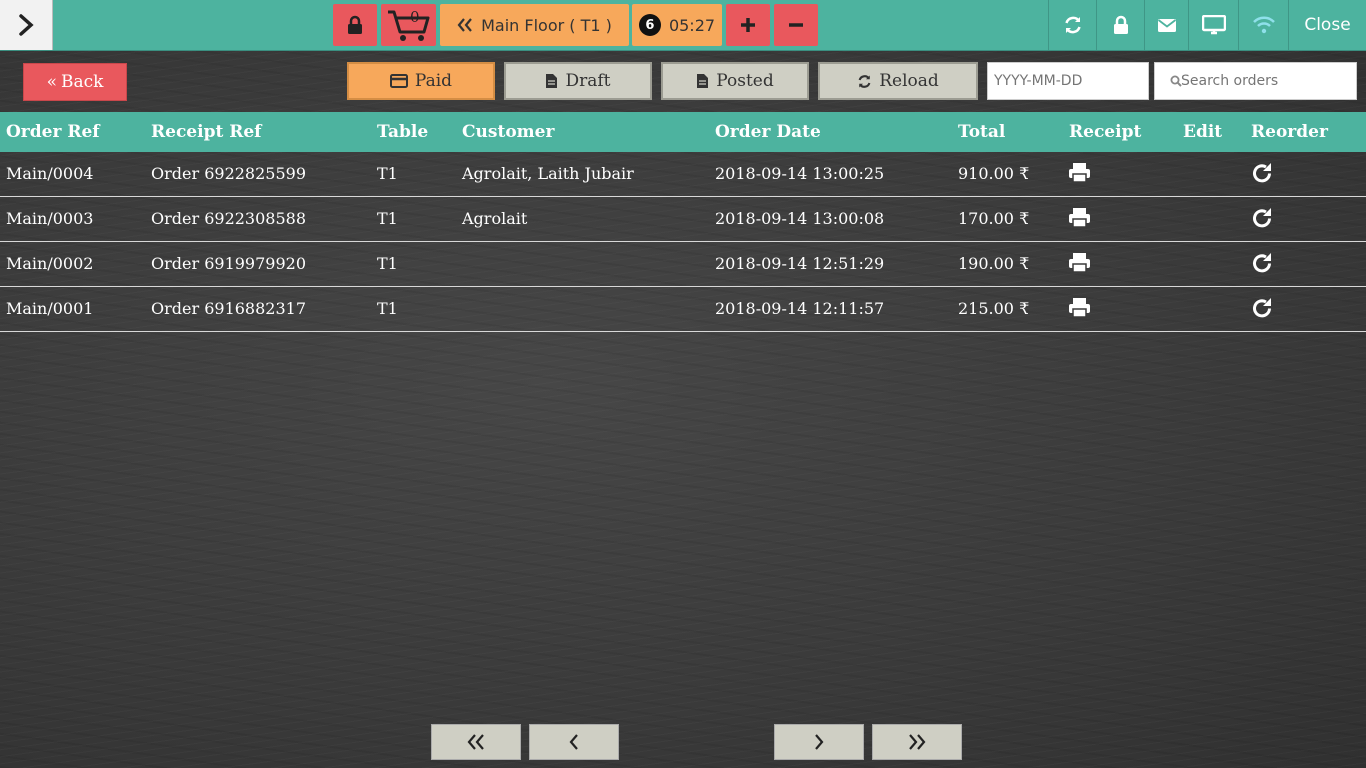  I want to click on column-header-reorder: Reorder, so click(1289, 132).